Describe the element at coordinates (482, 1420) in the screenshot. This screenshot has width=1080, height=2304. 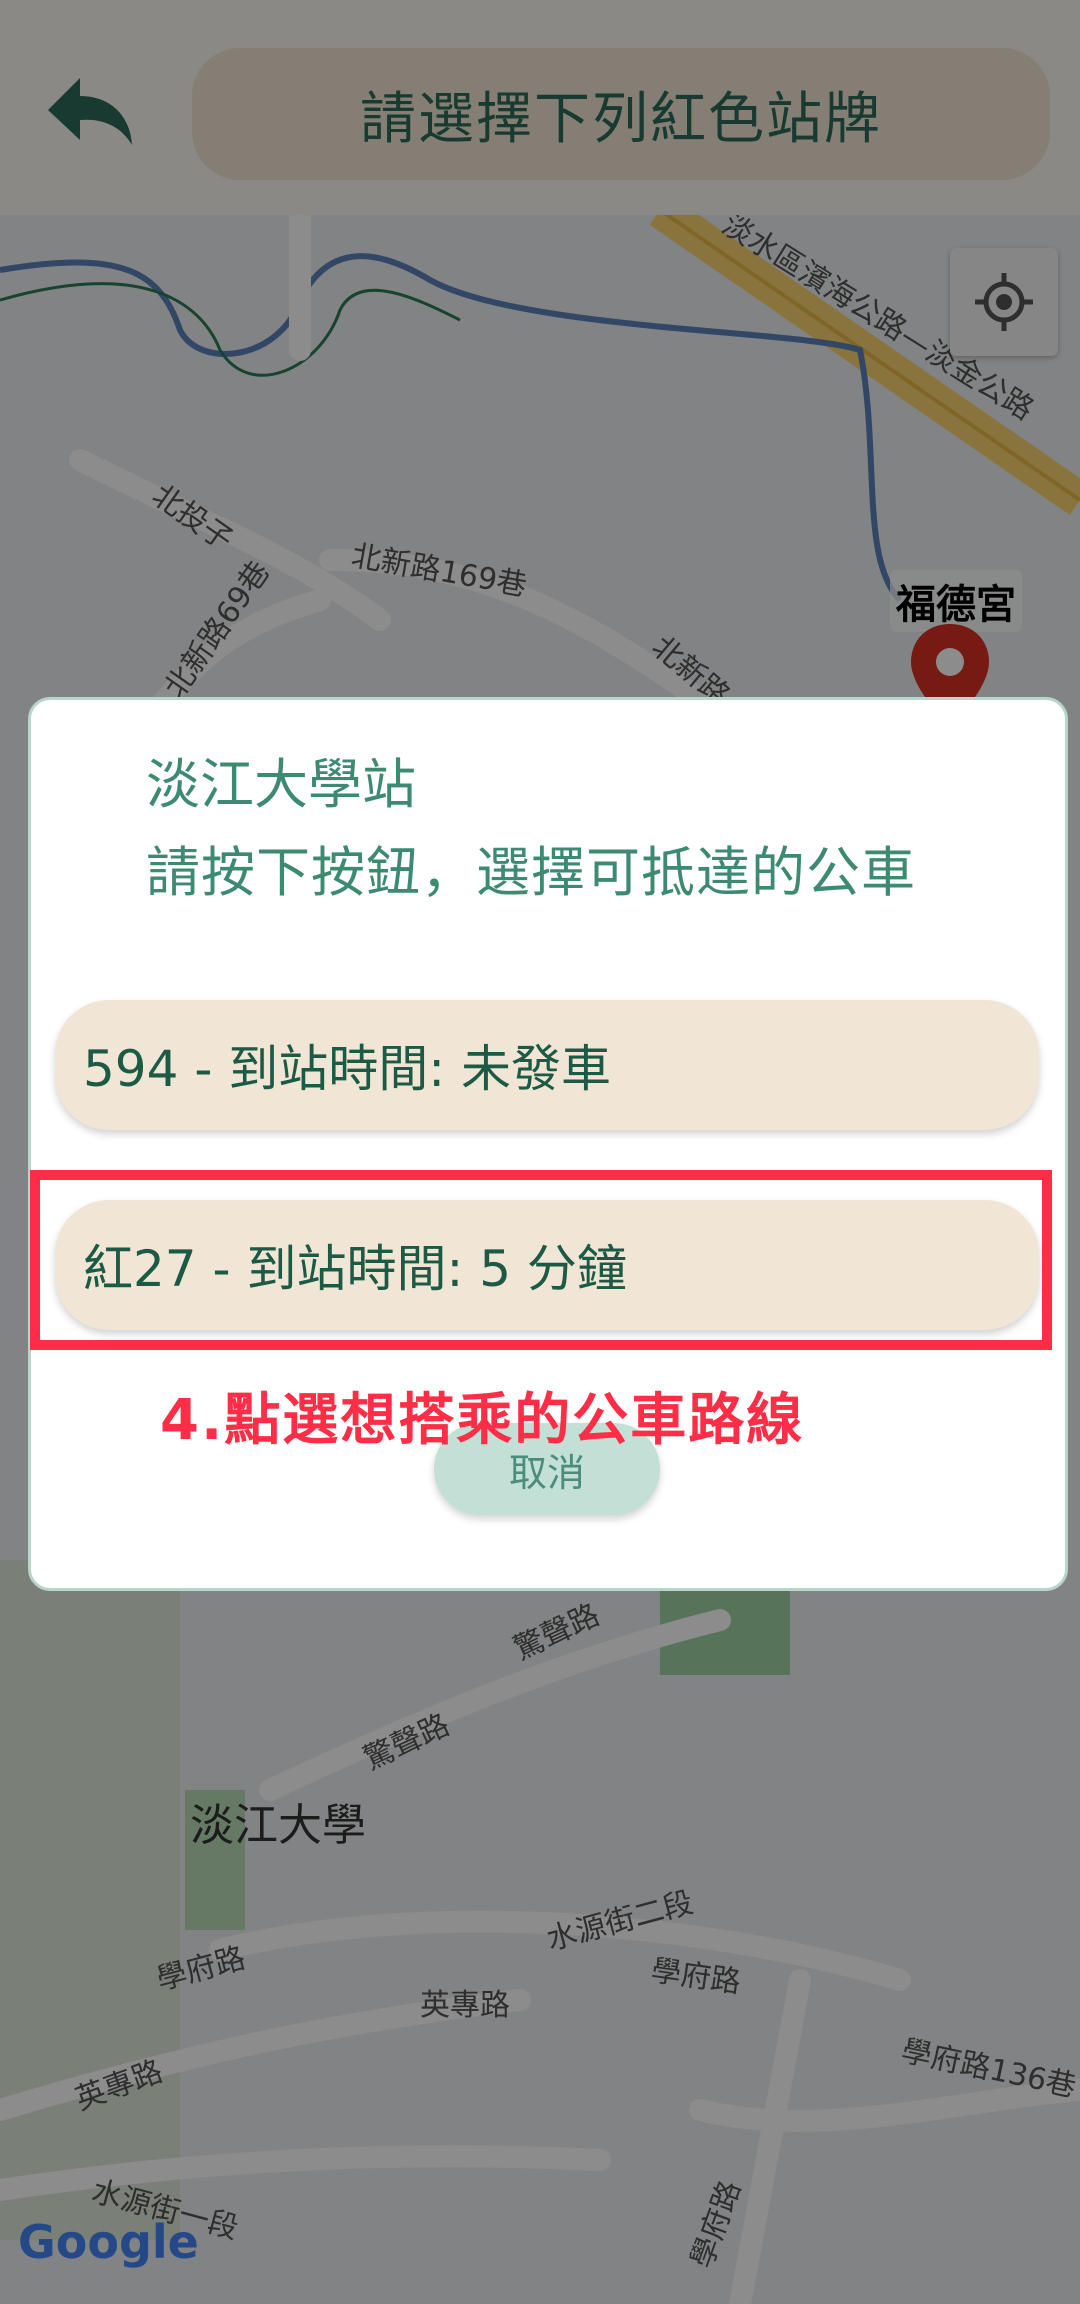
I see `instruction-text: 4.點選想搭乘的公車路線` at that location.